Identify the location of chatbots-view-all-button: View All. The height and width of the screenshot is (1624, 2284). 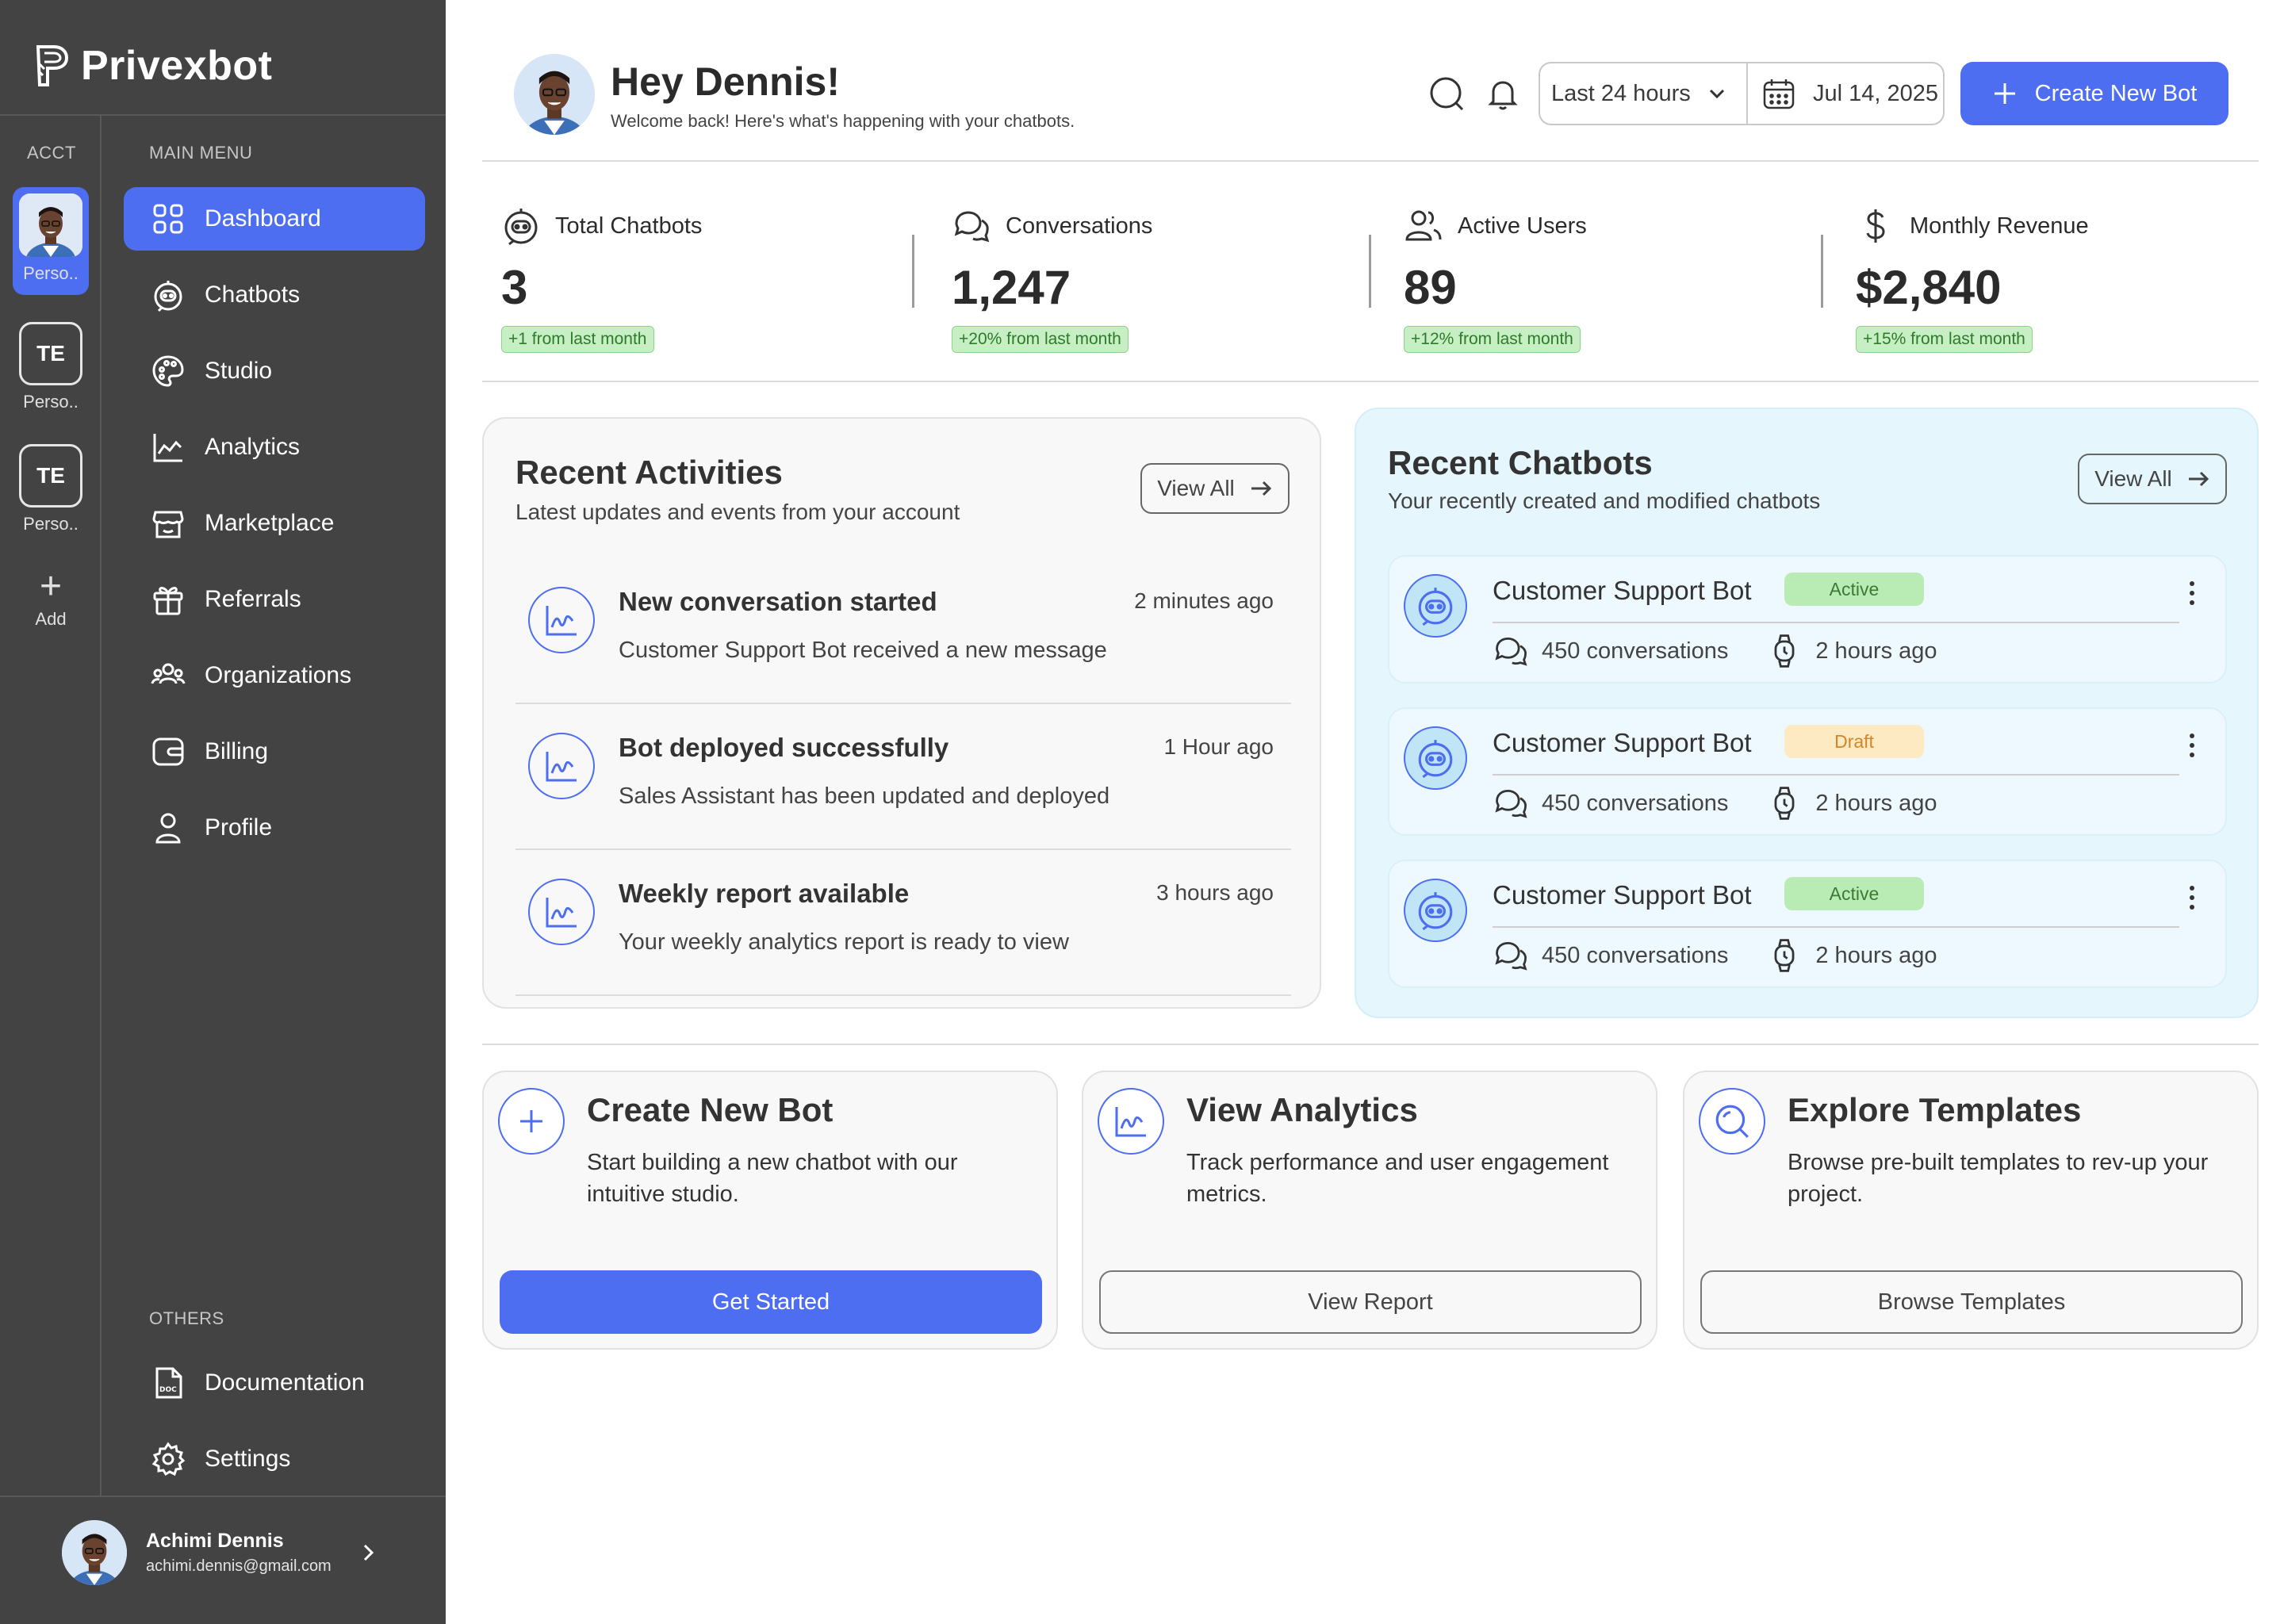
(2152, 479).